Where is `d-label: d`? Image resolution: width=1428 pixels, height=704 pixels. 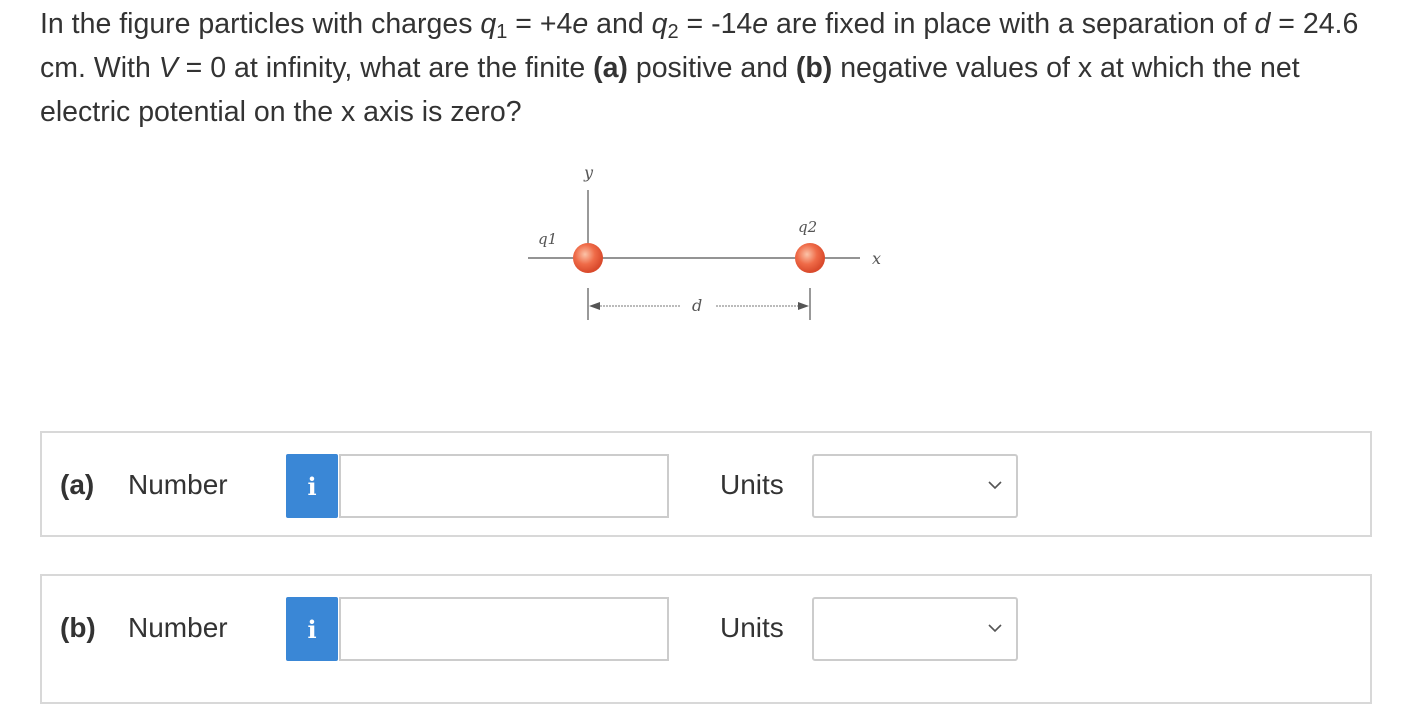
d-label: d is located at coordinates (697, 305).